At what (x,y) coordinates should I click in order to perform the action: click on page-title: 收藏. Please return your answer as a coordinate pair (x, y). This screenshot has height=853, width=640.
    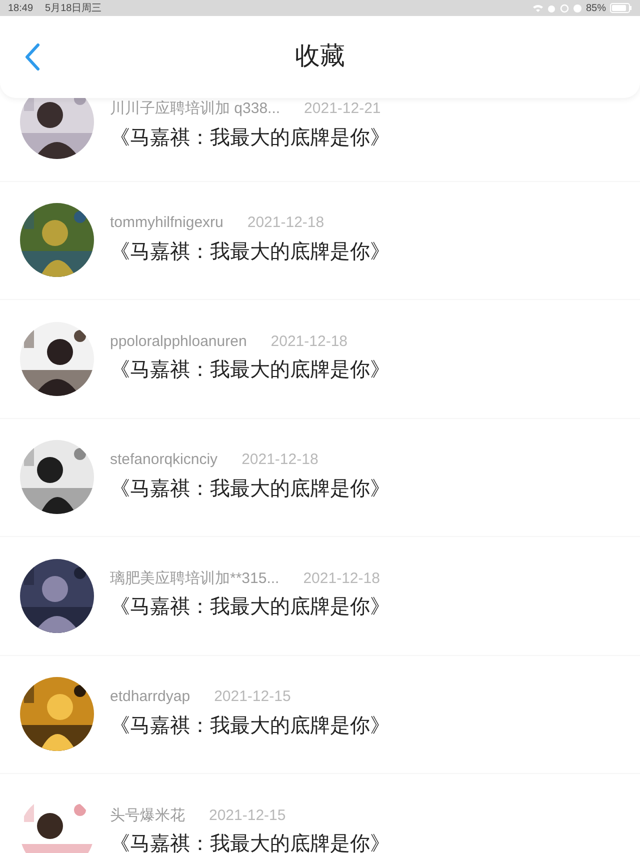
    Looking at the image, I should click on (320, 56).